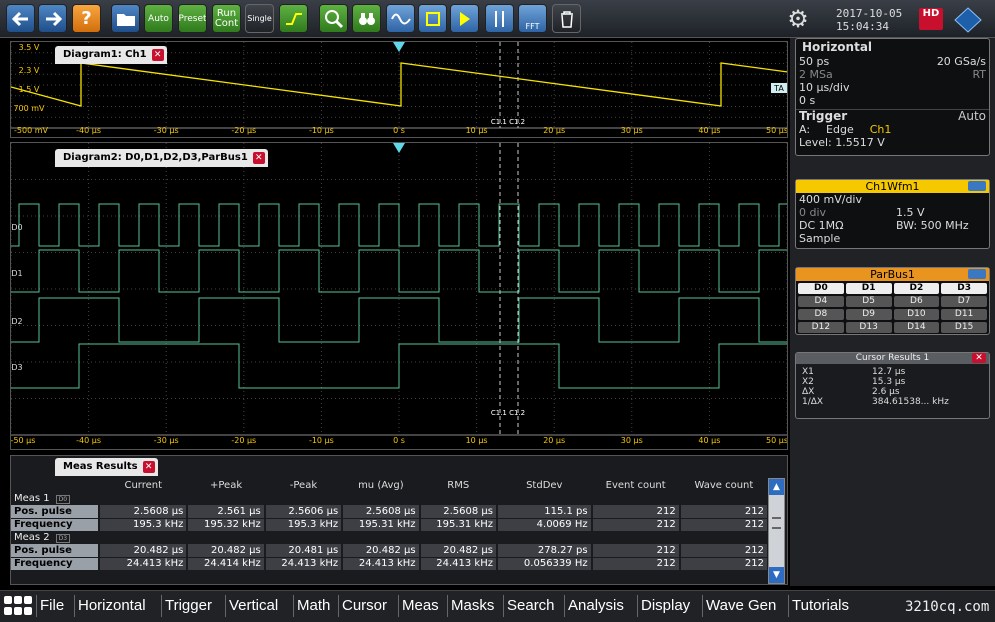 Image resolution: width=995 pixels, height=622 pixels. What do you see at coordinates (472, 605) in the screenshot?
I see `menu-item-masks: Masks` at bounding box center [472, 605].